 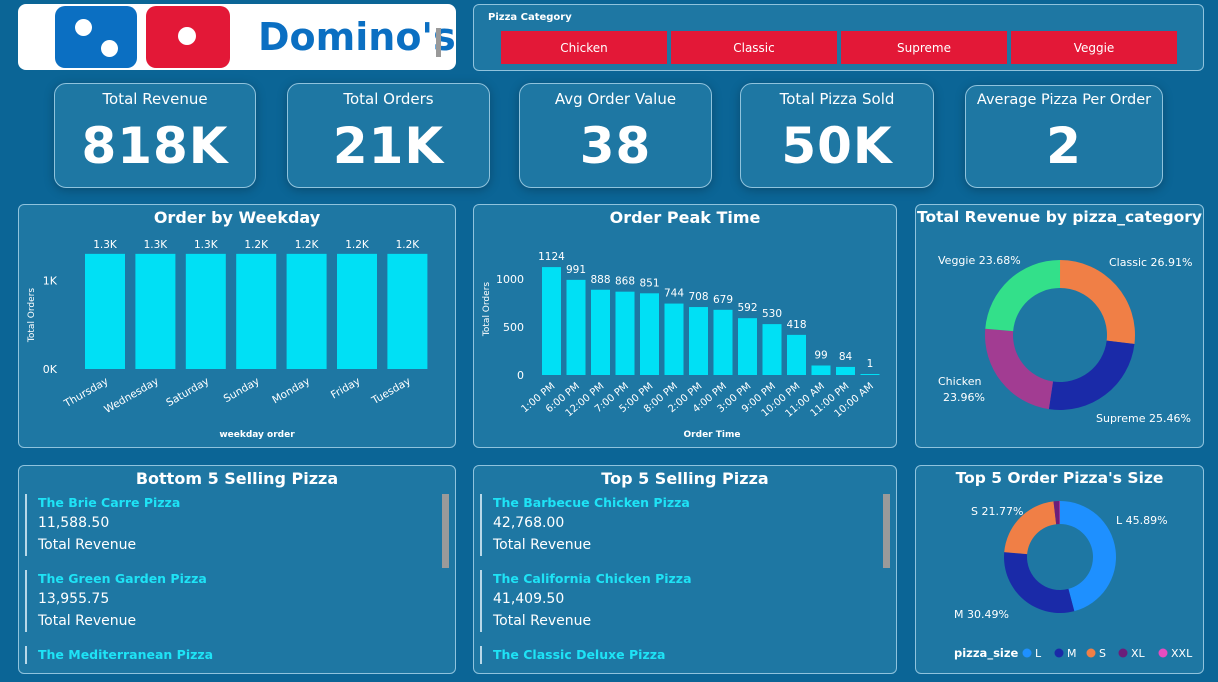 I want to click on donut-slice-m, so click(x=1039, y=582).